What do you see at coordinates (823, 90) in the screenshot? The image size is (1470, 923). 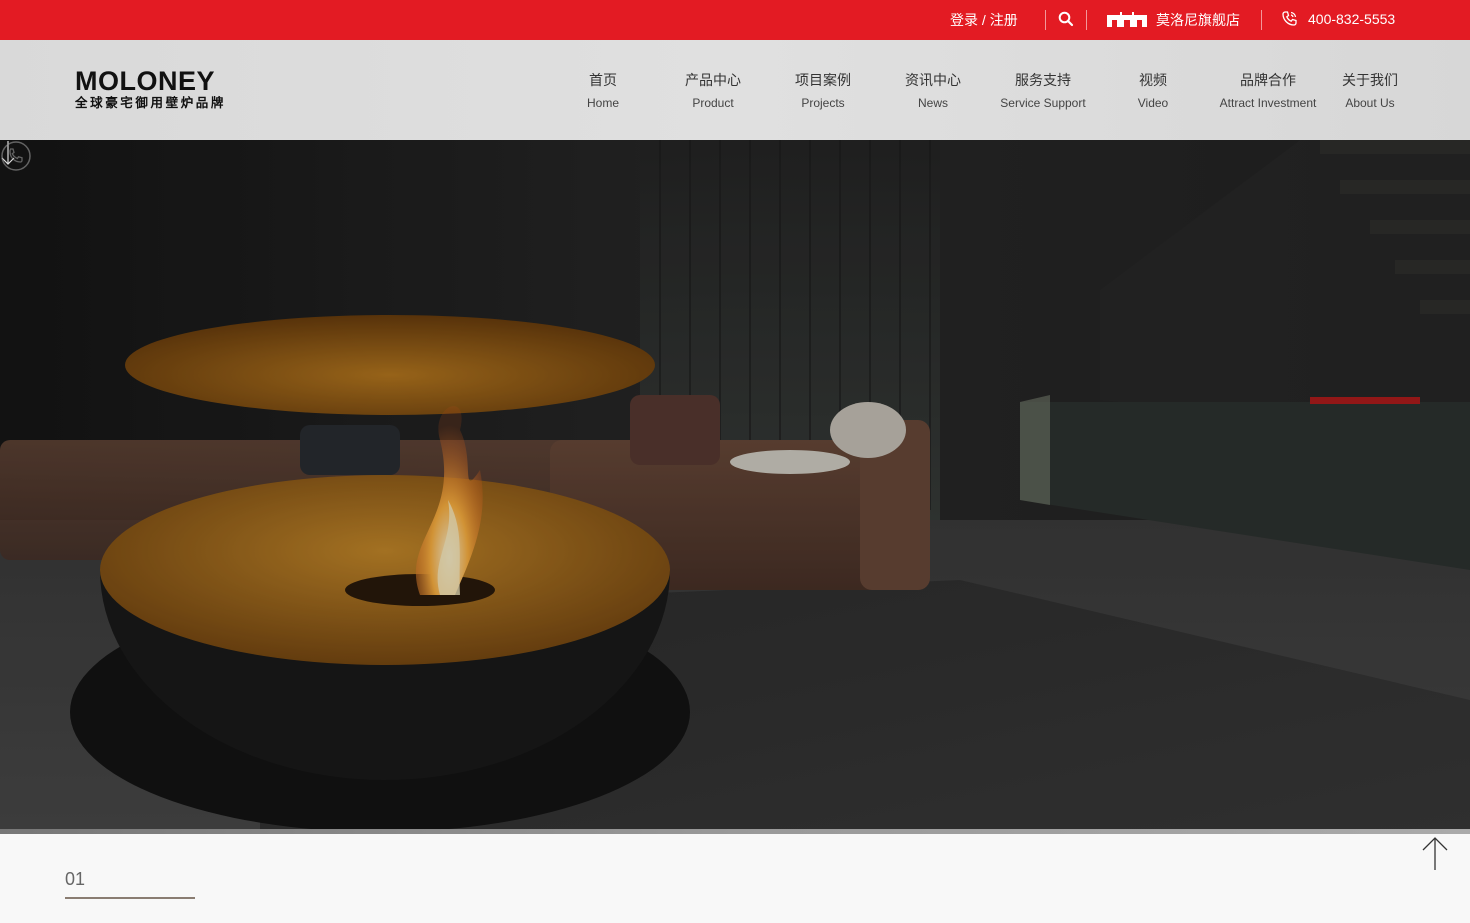 I see `nav-item-projects: 项目案例 Projects` at bounding box center [823, 90].